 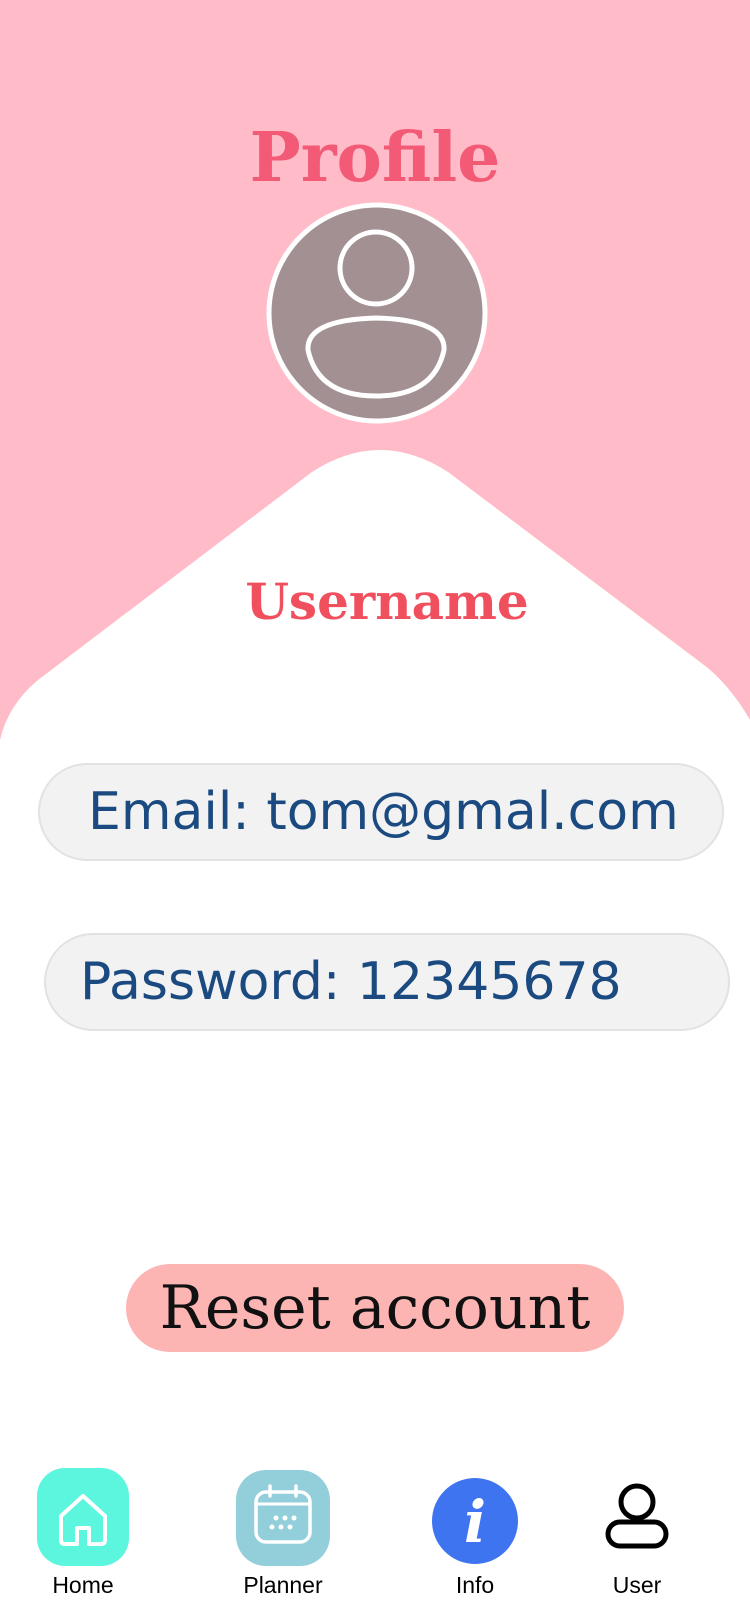 I want to click on calendar-icon, so click(x=283, y=1518).